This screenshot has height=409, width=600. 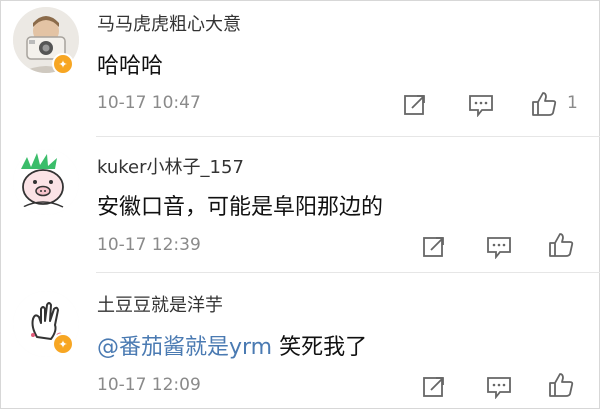 What do you see at coordinates (572, 103) in the screenshot?
I see `like-count: 1` at bounding box center [572, 103].